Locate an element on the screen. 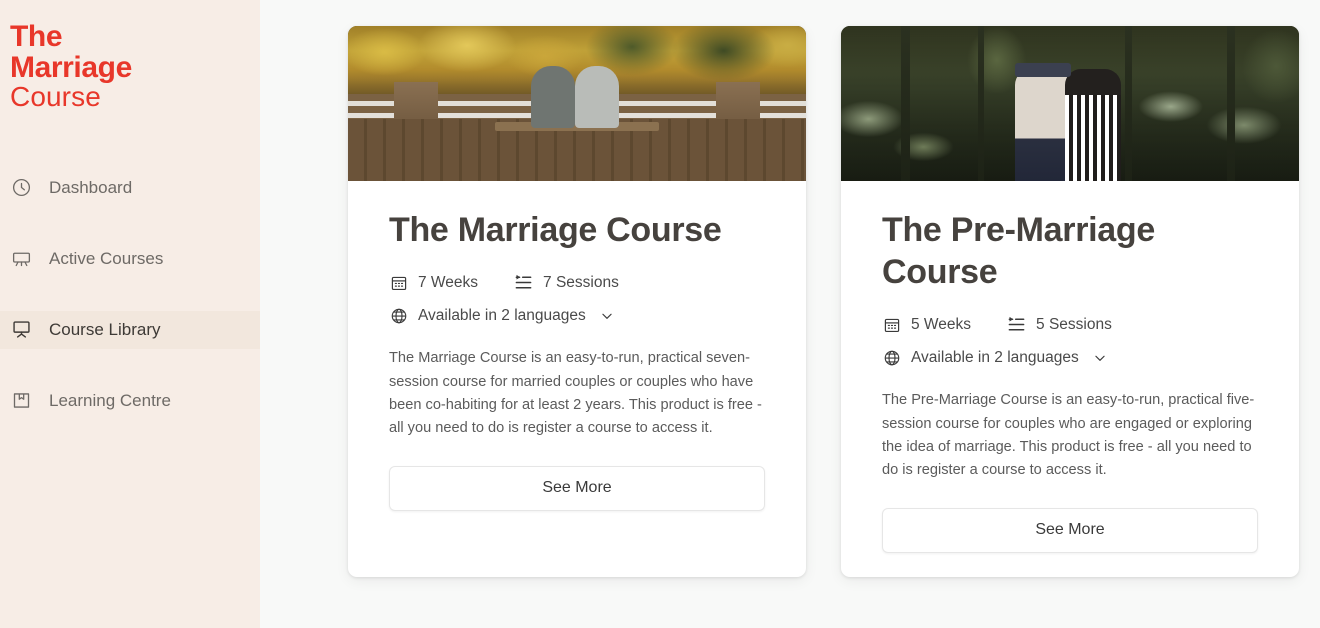 The image size is (1320, 628). sidebar-item-dashboard: Dashboard is located at coordinates (130, 188).